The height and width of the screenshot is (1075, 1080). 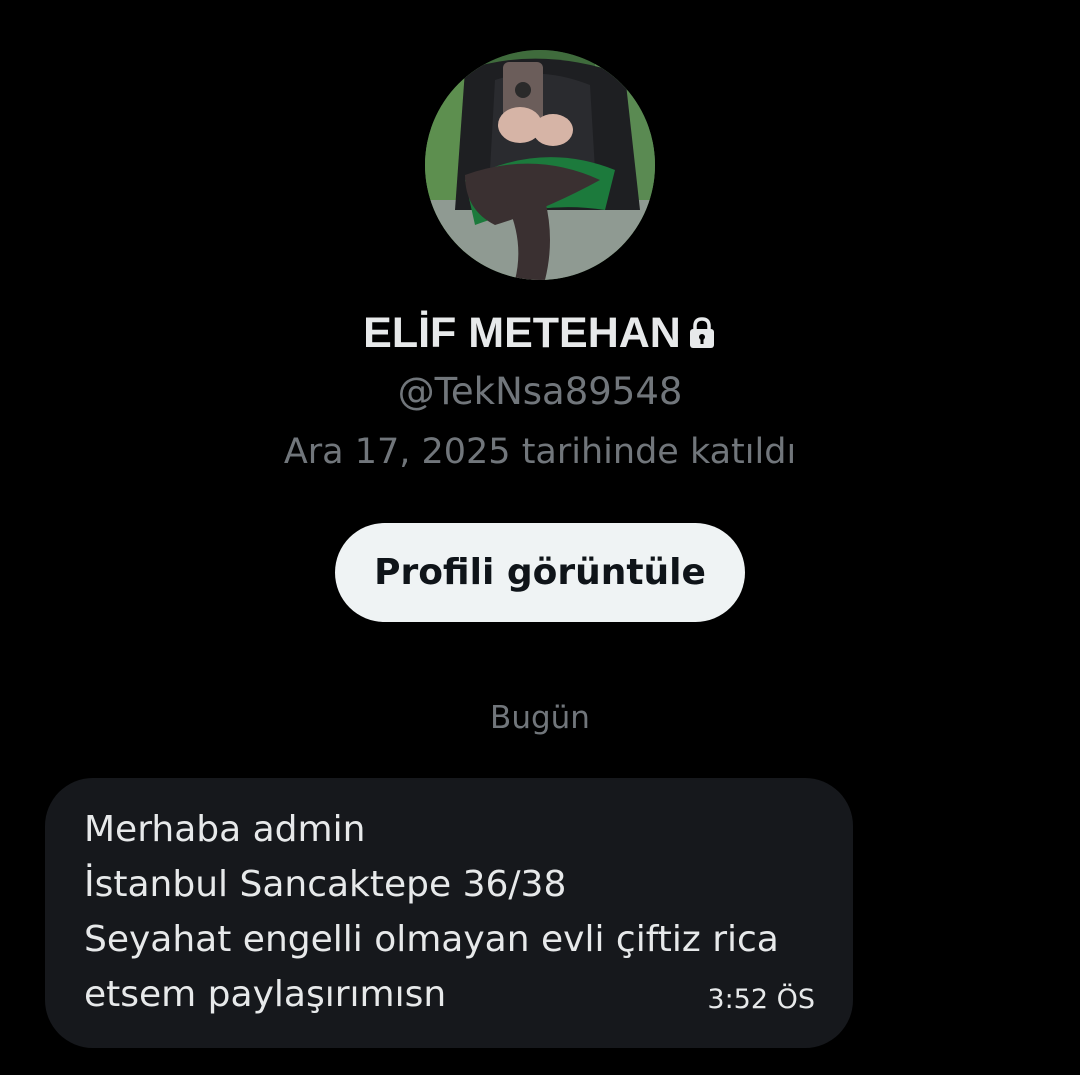 I want to click on joined-date: Ara 17, 2025 tarihinde katıldı, so click(x=540, y=452).